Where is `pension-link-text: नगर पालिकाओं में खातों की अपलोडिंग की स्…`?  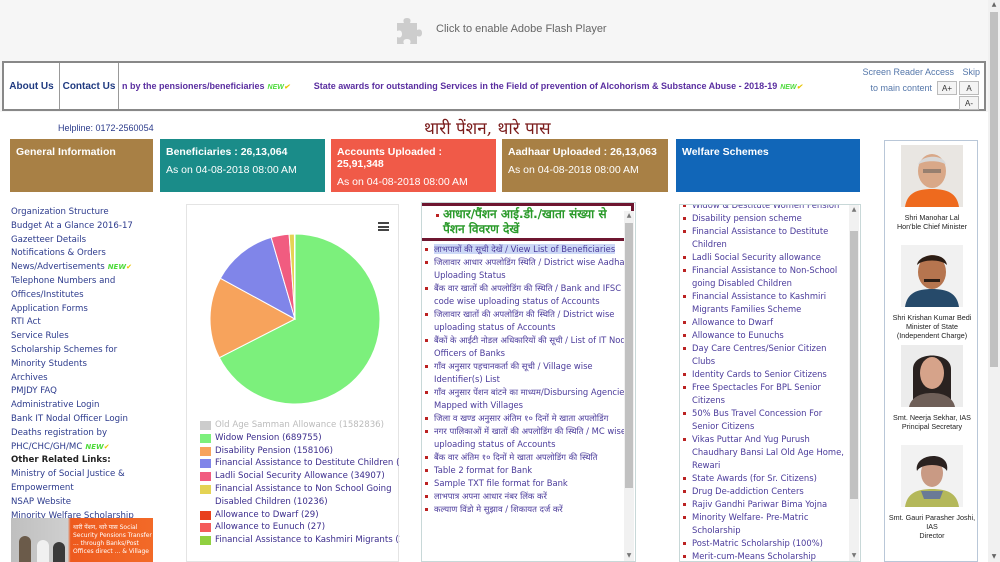
pension-link-text: नगर पालिकाओं में खातों की अपलोडिंग की स्… is located at coordinates (530, 437).